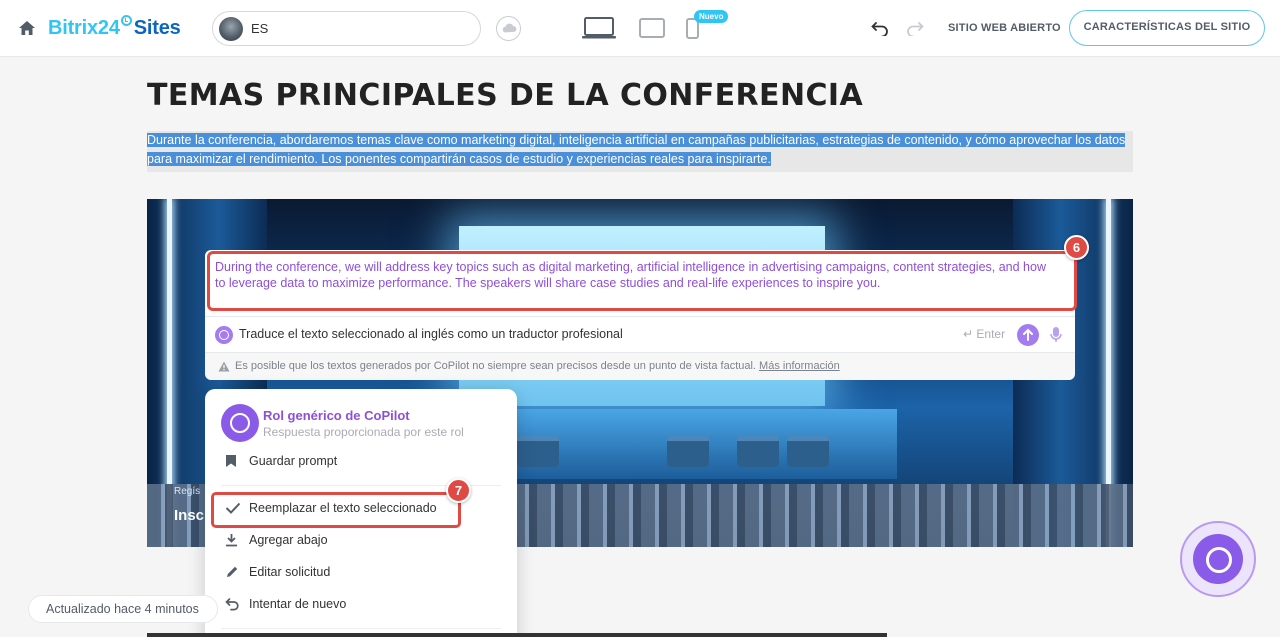  Describe the element at coordinates (915, 28) in the screenshot. I see `redo-icon` at that location.